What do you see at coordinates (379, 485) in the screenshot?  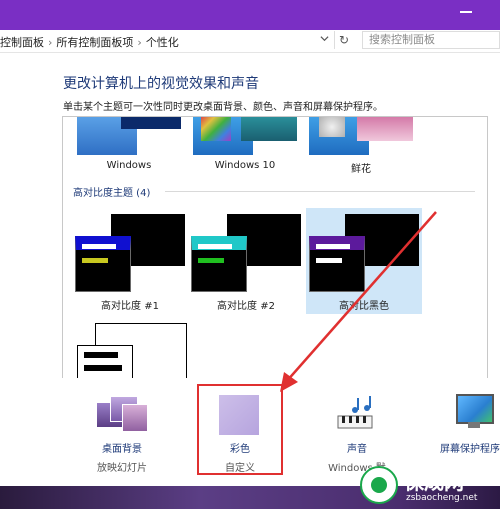 I see `watermark-logo-icon` at bounding box center [379, 485].